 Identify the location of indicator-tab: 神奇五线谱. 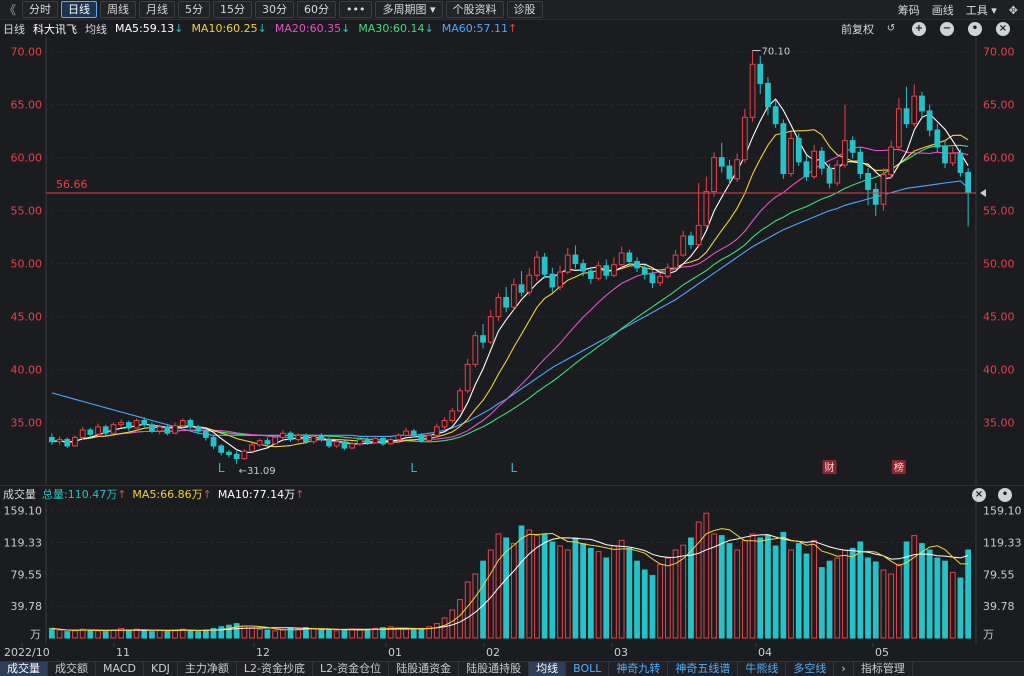
(703, 668).